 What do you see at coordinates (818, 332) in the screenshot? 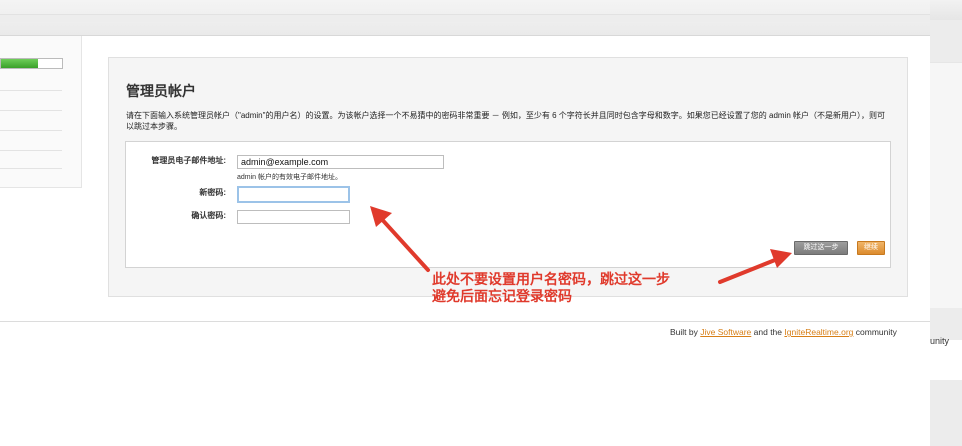
I see `igniterealtime-link: IgniteRealtime.org` at bounding box center [818, 332].